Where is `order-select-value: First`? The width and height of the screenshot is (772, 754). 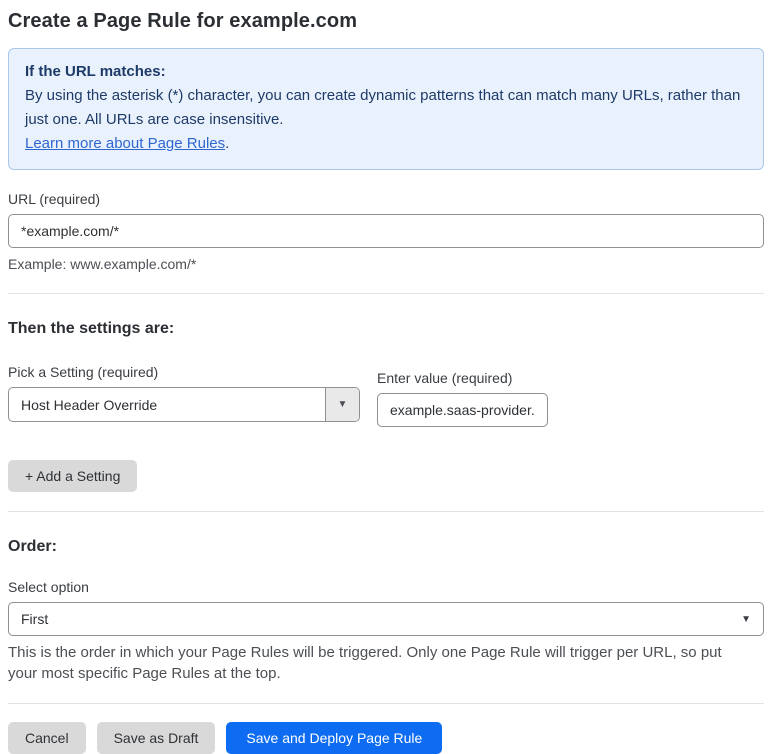 order-select-value: First is located at coordinates (35, 619).